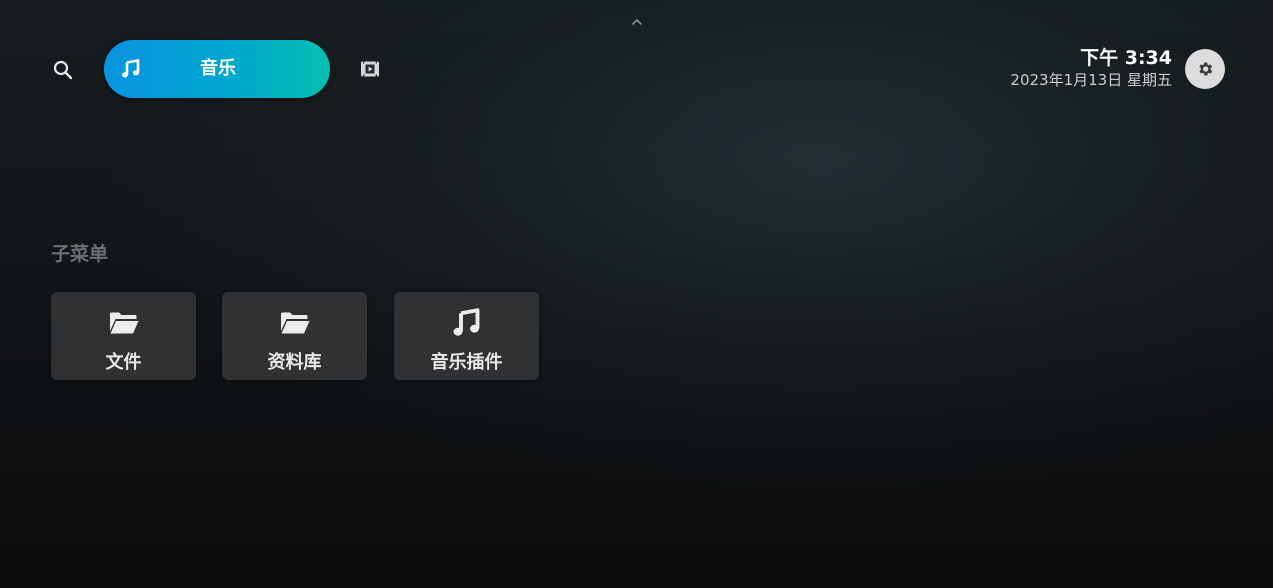  I want to click on clock-widget: 下午 3:34 2023年1月13日 星期五, so click(1091, 68).